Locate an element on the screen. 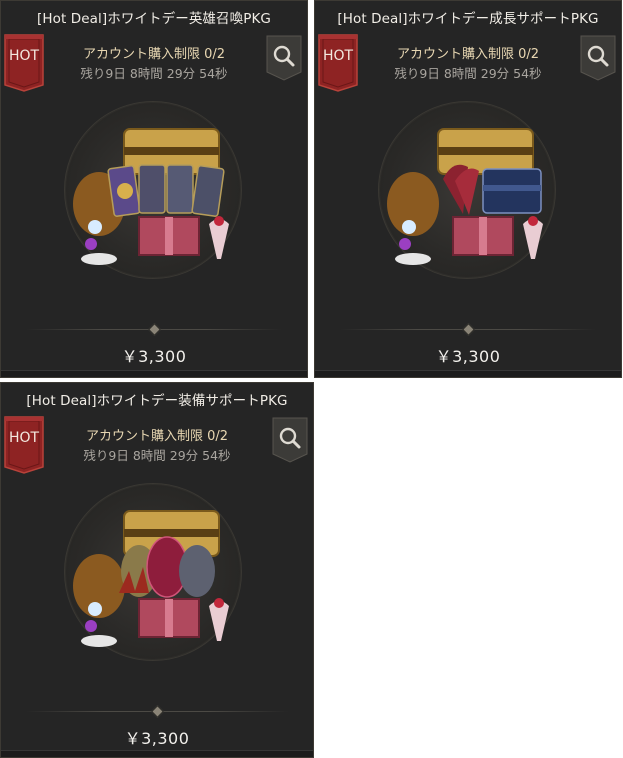 This screenshot has width=623, height=758. package-title: [Hot Deal]ホワイトデー英雄召喚PKG is located at coordinates (153, 19).